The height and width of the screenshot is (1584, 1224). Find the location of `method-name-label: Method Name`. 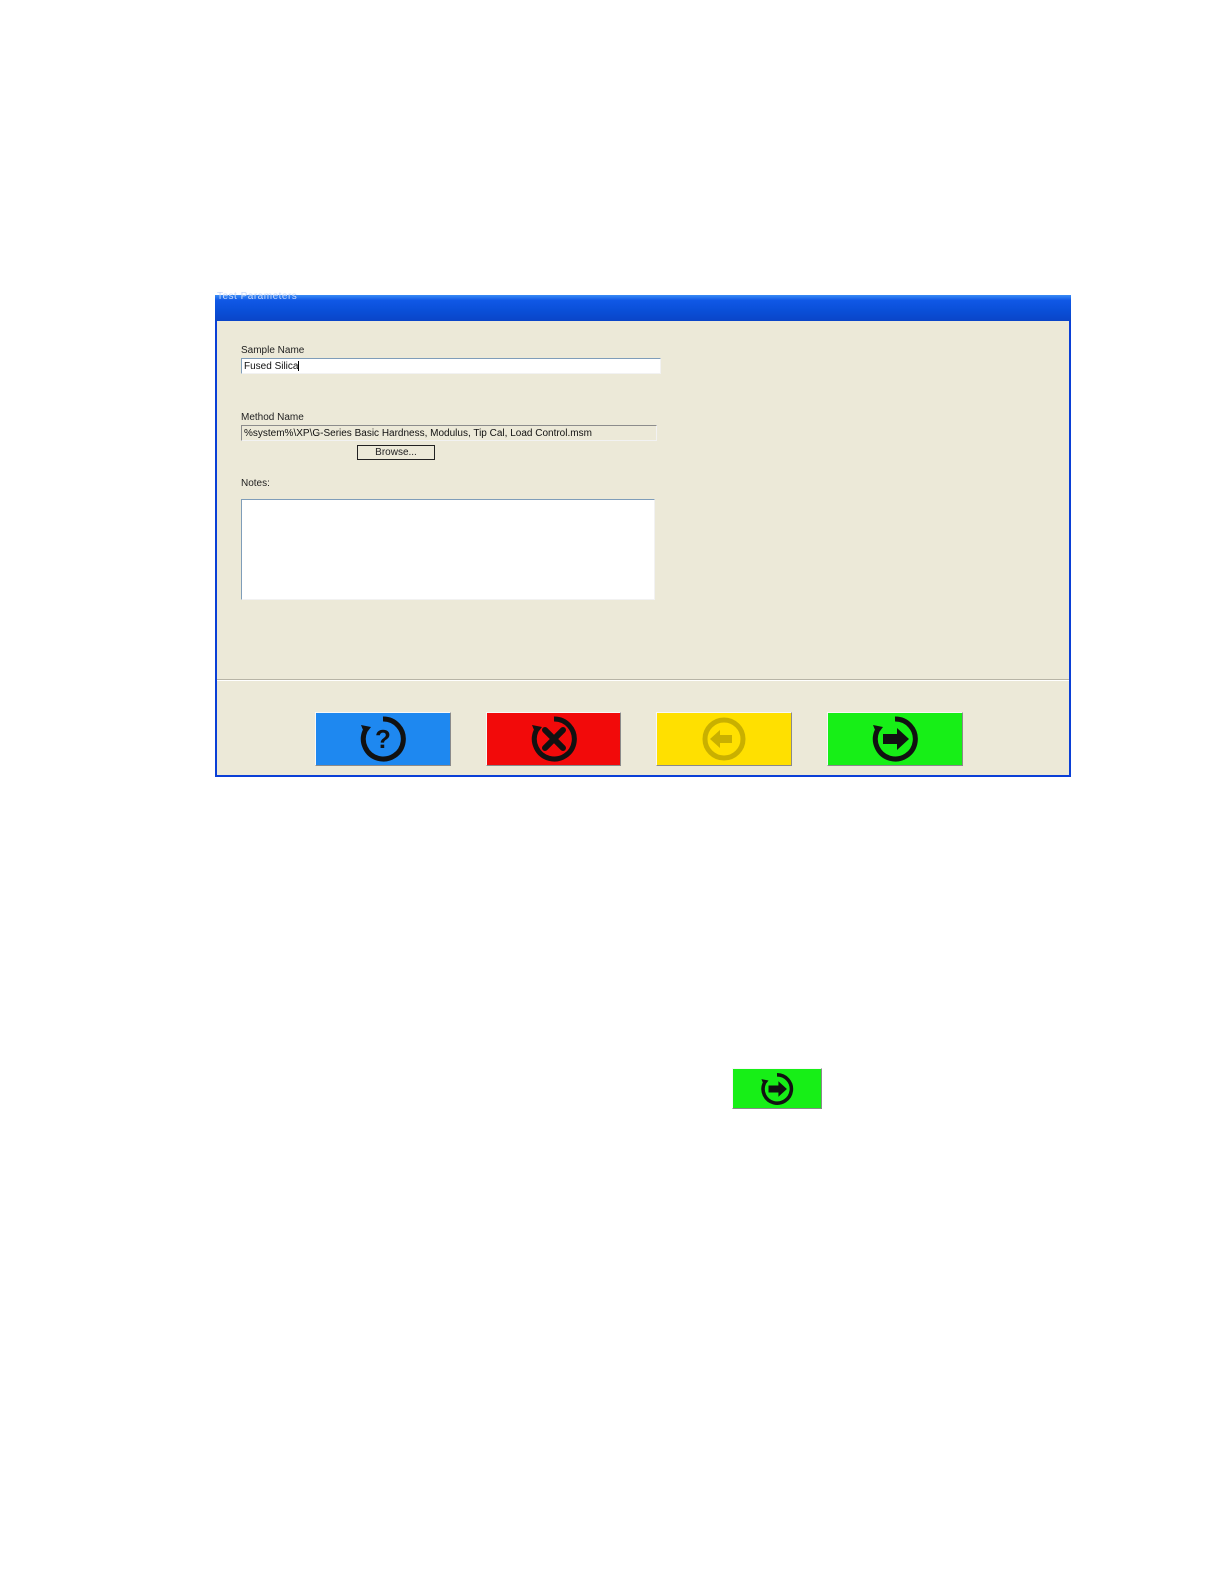

method-name-label: Method Name is located at coordinates (272, 417).